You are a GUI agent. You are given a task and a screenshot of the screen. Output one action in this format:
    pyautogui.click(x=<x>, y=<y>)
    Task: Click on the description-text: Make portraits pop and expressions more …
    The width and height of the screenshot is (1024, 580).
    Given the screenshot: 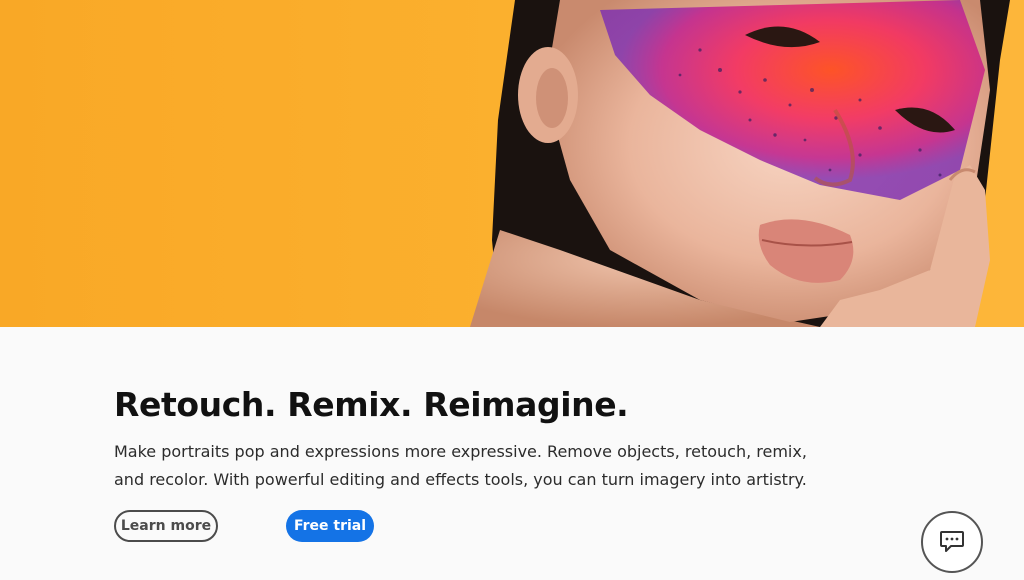 What is the action you would take?
    pyautogui.click(x=460, y=465)
    